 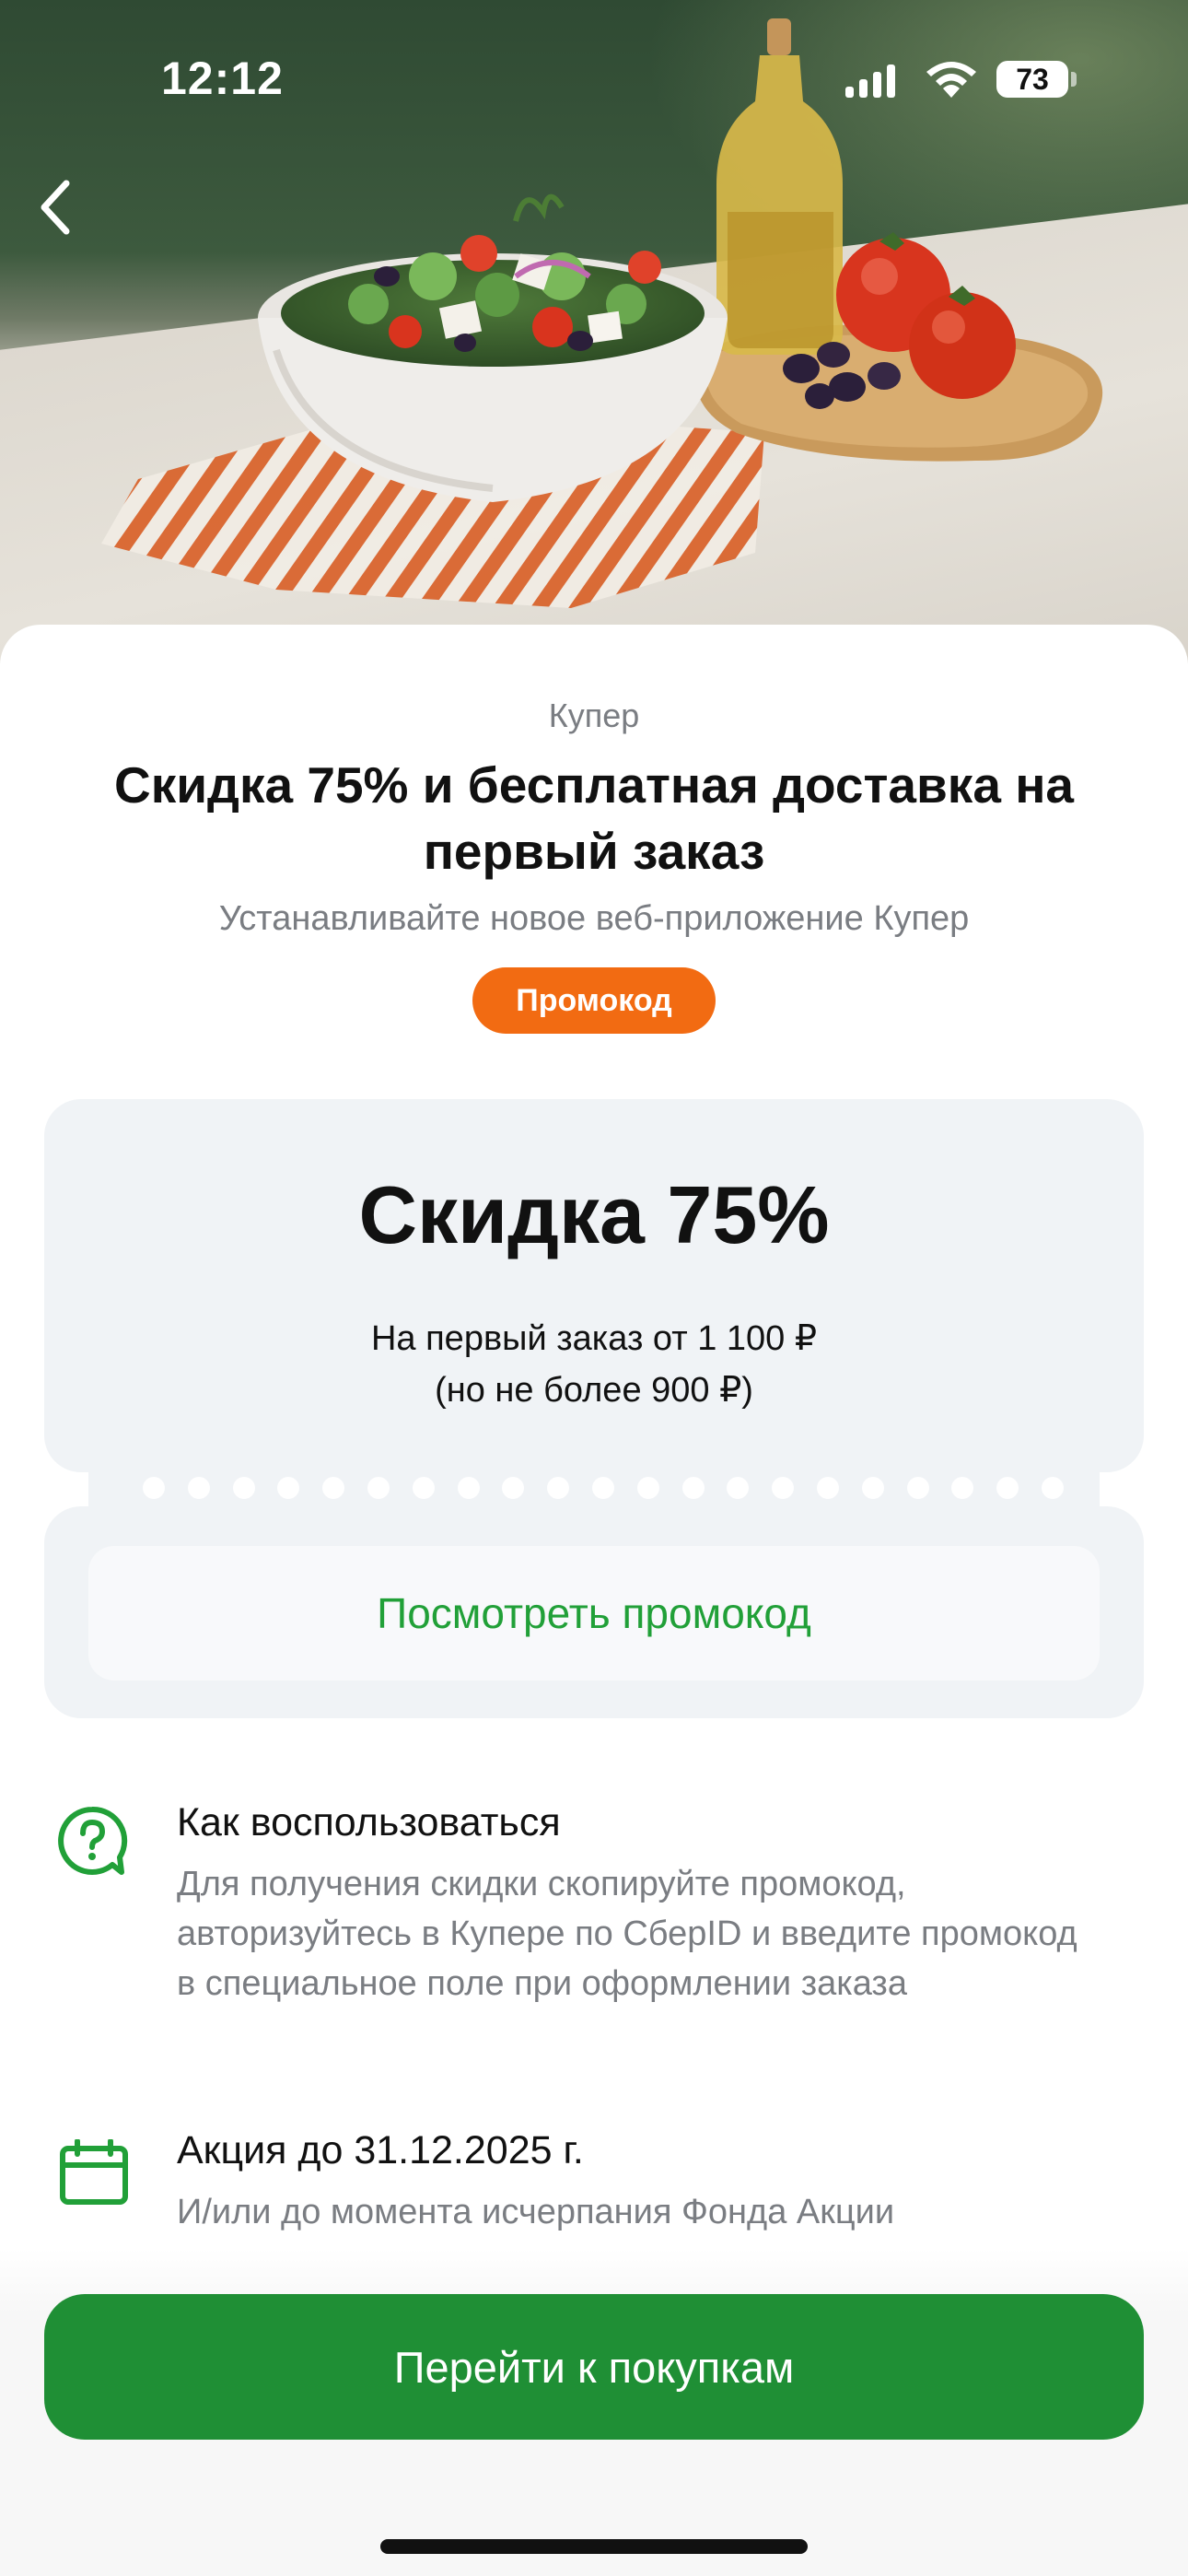 I want to click on coupon-notch-left, so click(x=44, y=1490).